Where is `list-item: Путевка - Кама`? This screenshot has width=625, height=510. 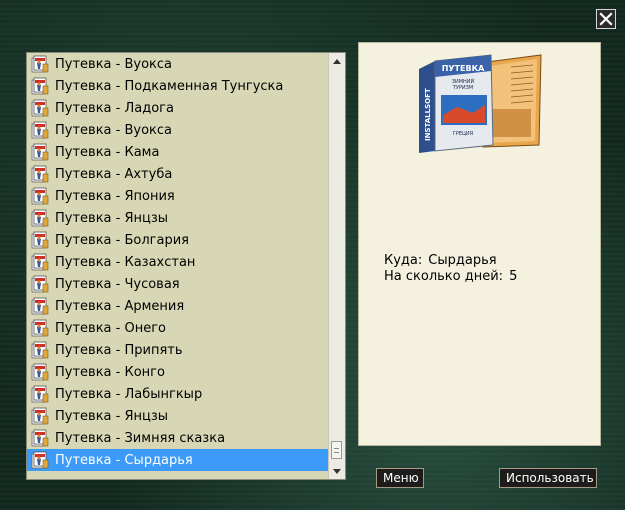
list-item: Путевка - Кама is located at coordinates (177, 152).